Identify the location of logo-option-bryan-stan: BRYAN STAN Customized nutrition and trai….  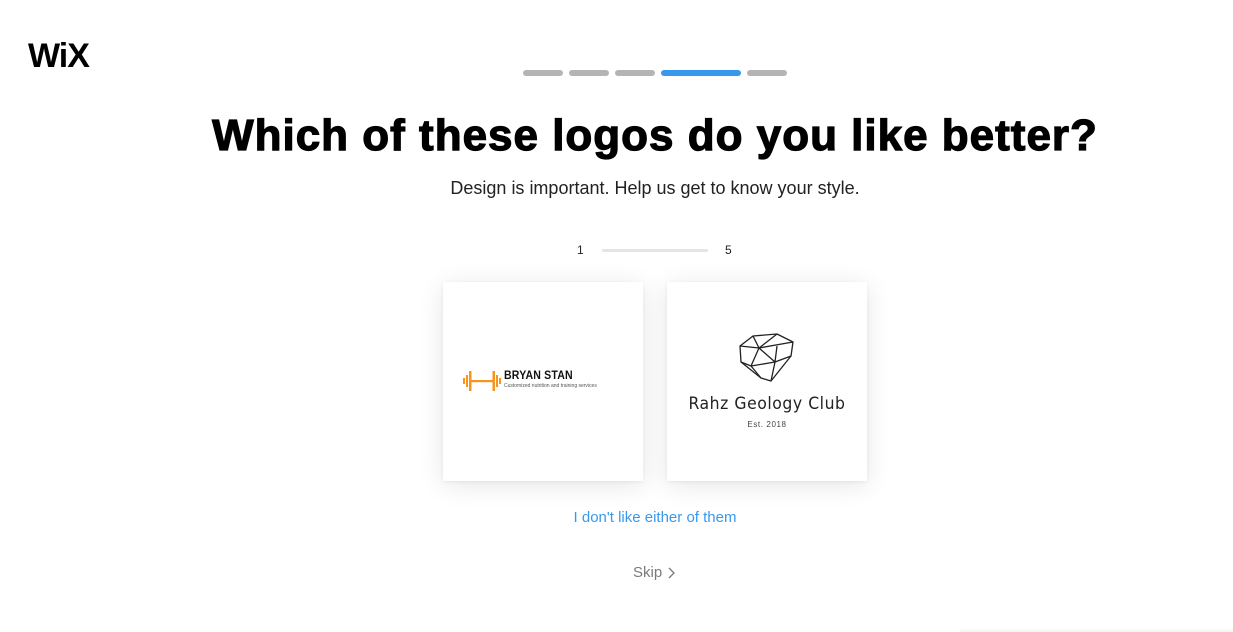
(543, 381).